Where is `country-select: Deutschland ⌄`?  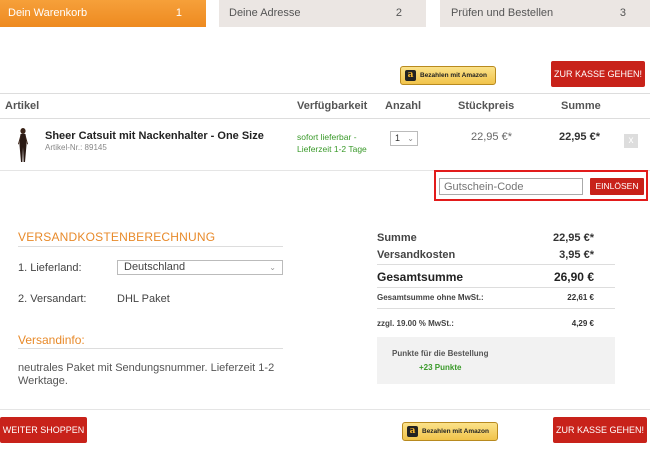
country-select: Deutschland ⌄ is located at coordinates (200, 267).